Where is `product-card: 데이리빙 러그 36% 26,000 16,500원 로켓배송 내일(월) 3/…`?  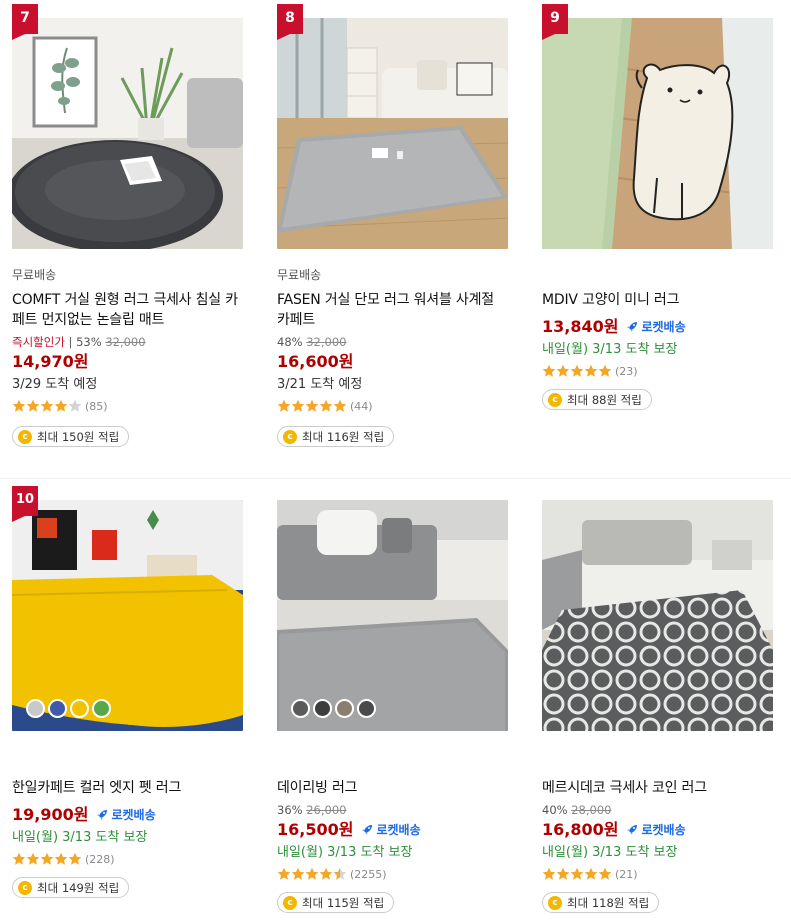 product-card: 데이리빙 러그 36% 26,000 16,500원 로켓배송 내일(월) 3/… is located at coordinates (393, 701).